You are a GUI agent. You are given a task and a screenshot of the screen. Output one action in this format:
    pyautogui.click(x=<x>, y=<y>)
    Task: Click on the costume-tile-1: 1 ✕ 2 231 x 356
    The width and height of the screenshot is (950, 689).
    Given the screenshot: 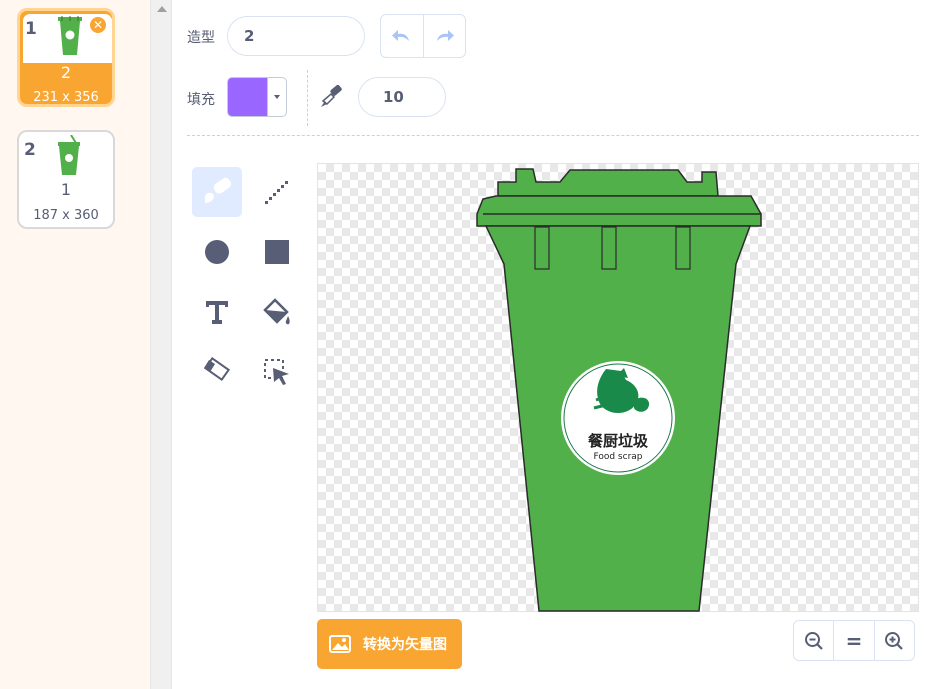 What is the action you would take?
    pyautogui.click(x=66, y=57)
    